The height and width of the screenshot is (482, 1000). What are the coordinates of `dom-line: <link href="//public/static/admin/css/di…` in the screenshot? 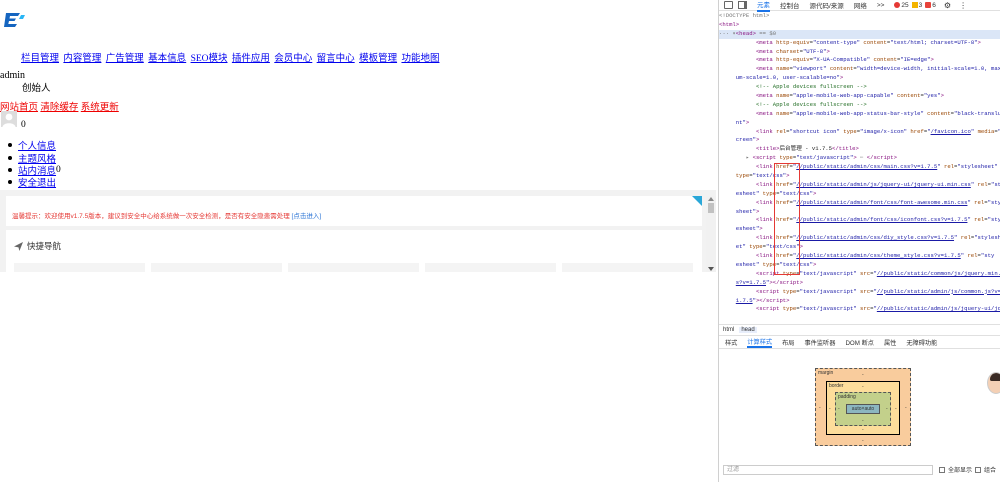 It's located at (859, 238).